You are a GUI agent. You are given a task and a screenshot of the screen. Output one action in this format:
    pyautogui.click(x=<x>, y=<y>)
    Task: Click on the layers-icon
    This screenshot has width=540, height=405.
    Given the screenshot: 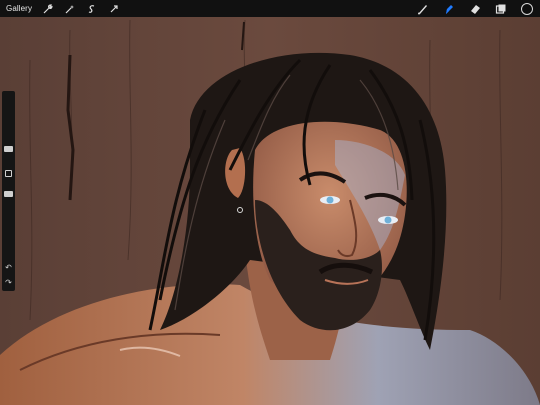 What is the action you would take?
    pyautogui.click(x=501, y=9)
    